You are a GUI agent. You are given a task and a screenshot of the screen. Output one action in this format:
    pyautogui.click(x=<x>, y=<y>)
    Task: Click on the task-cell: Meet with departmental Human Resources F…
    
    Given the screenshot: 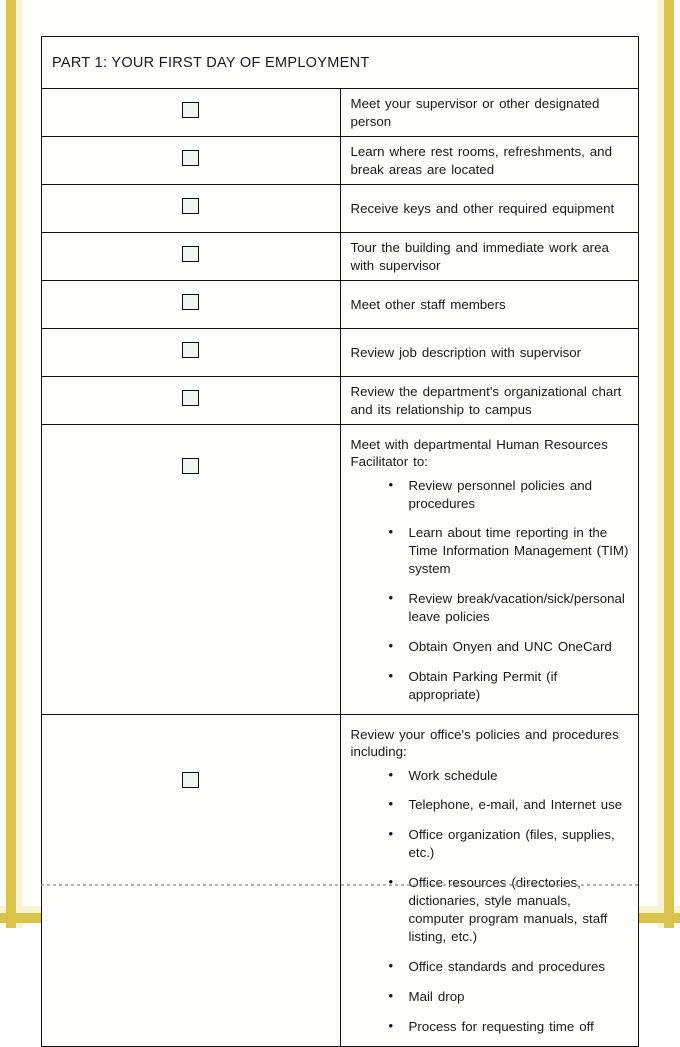 What is the action you would take?
    pyautogui.click(x=489, y=569)
    